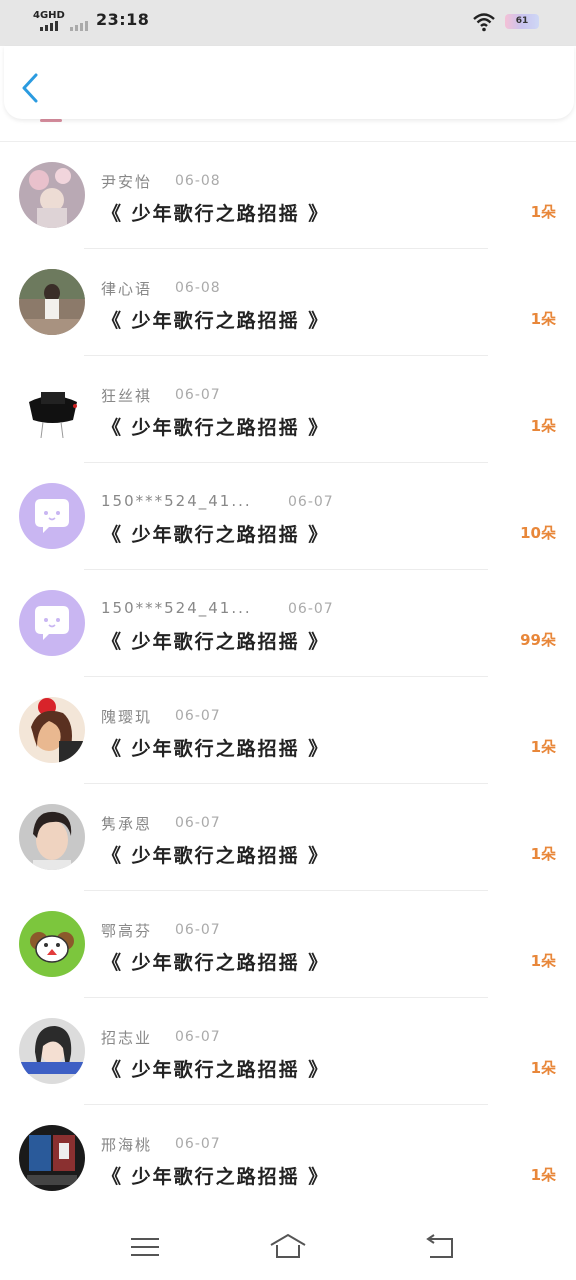 The height and width of the screenshot is (1280, 576). What do you see at coordinates (538, 640) in the screenshot?
I see `flower-count: 99朵` at bounding box center [538, 640].